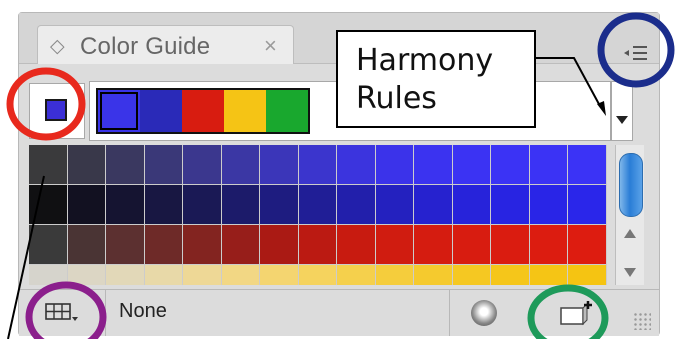 The height and width of the screenshot is (339, 677). What do you see at coordinates (57, 46) in the screenshot?
I see `diamond-star-icon: ◇` at bounding box center [57, 46].